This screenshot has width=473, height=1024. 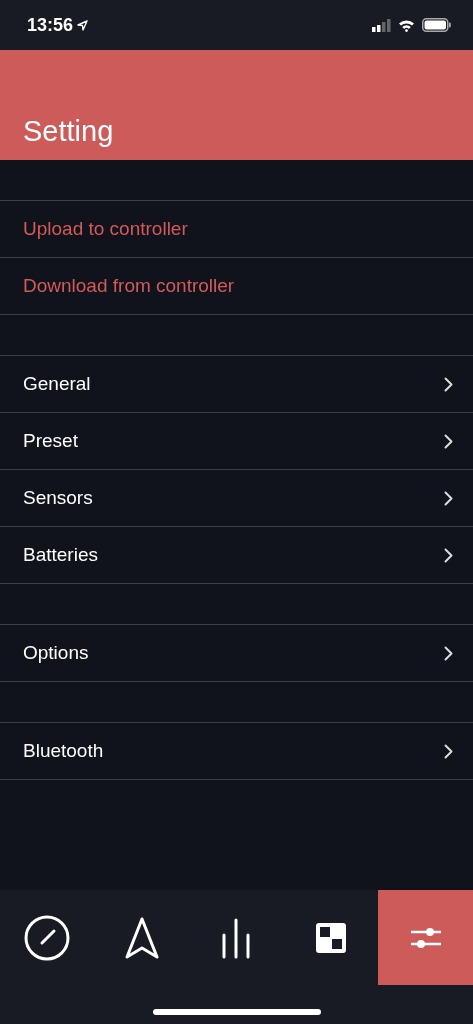 What do you see at coordinates (47, 937) in the screenshot?
I see `gauge-icon` at bounding box center [47, 937].